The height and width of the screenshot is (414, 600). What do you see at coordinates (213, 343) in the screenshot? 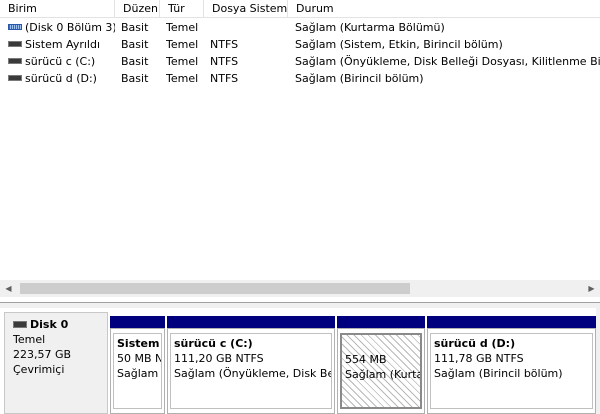
I see `partition-name: sürücü c (C:)` at bounding box center [213, 343].